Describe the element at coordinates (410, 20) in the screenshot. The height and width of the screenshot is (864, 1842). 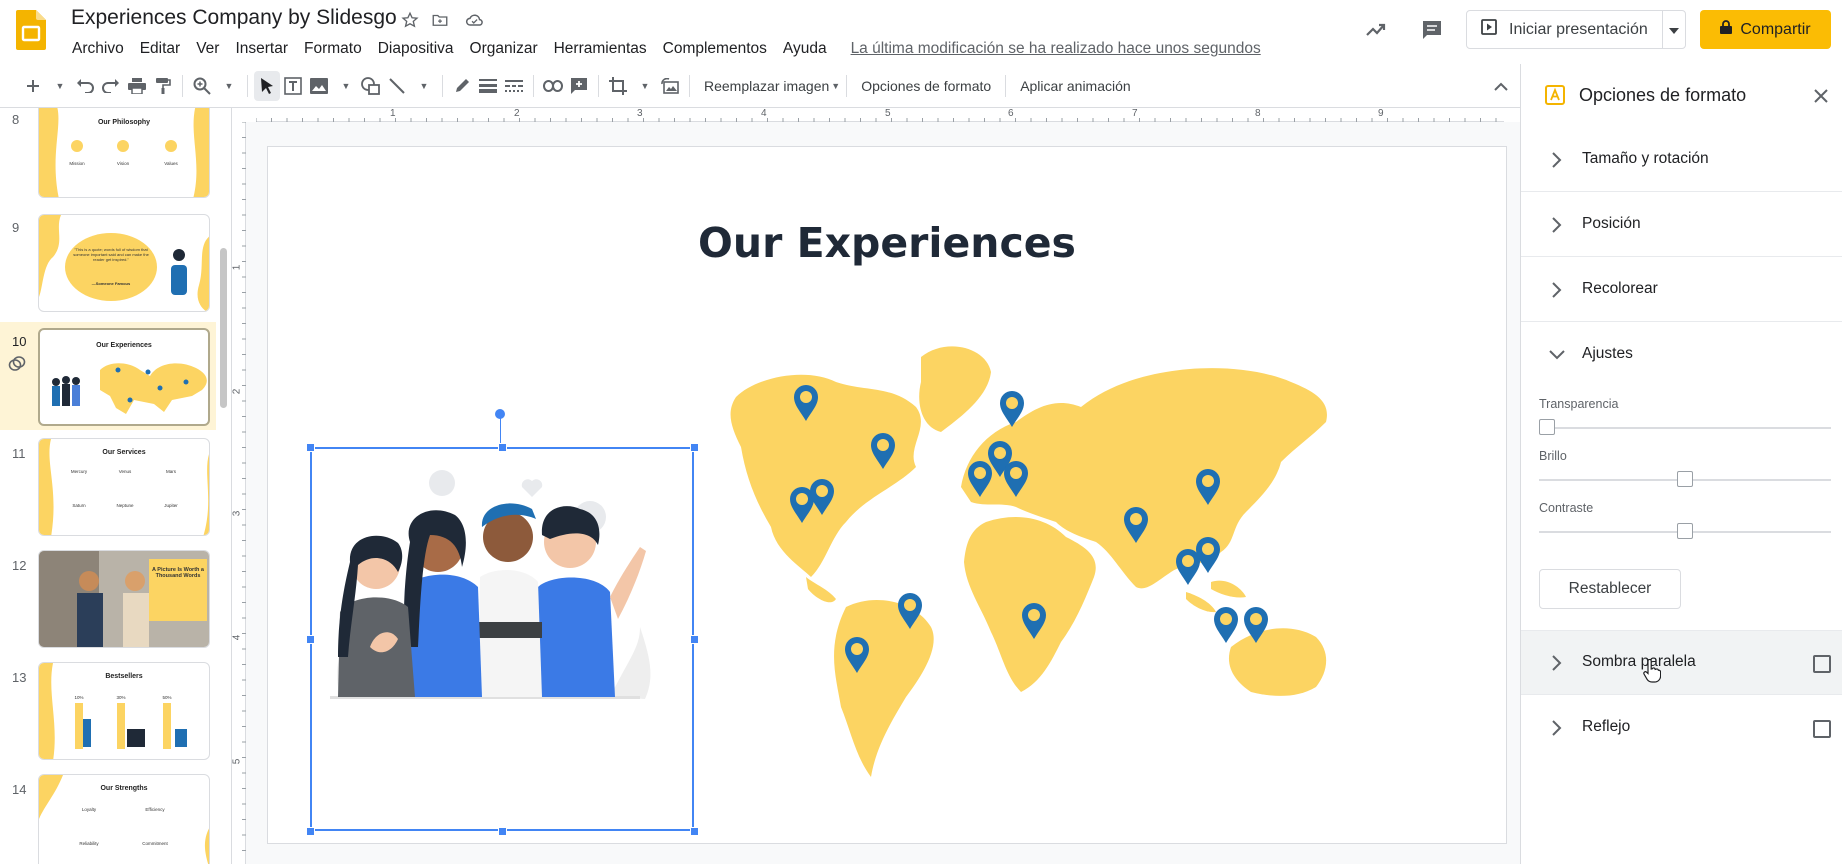
I see `star-icon` at that location.